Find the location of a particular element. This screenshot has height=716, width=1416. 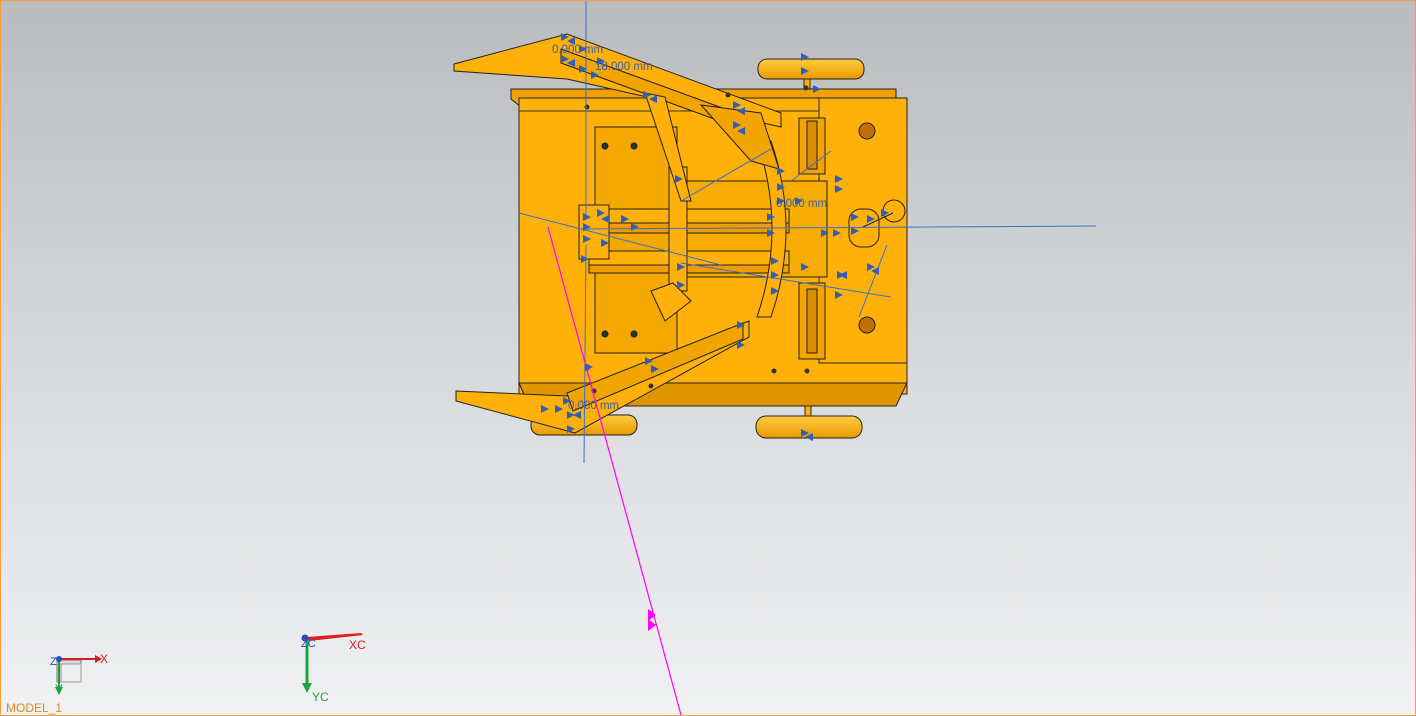

dimension-label-1: 0.000 mm is located at coordinates (577, 50).